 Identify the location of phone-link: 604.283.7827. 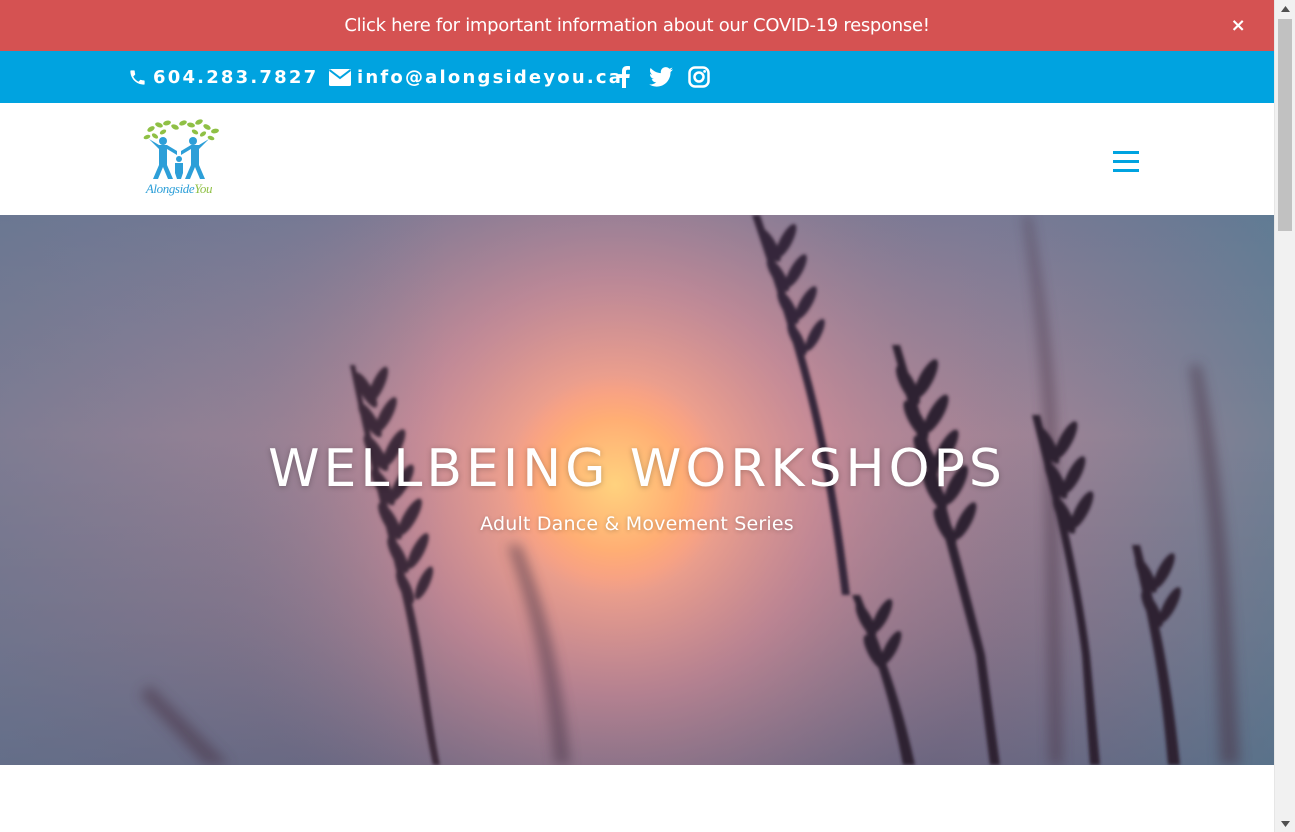
(223, 77).